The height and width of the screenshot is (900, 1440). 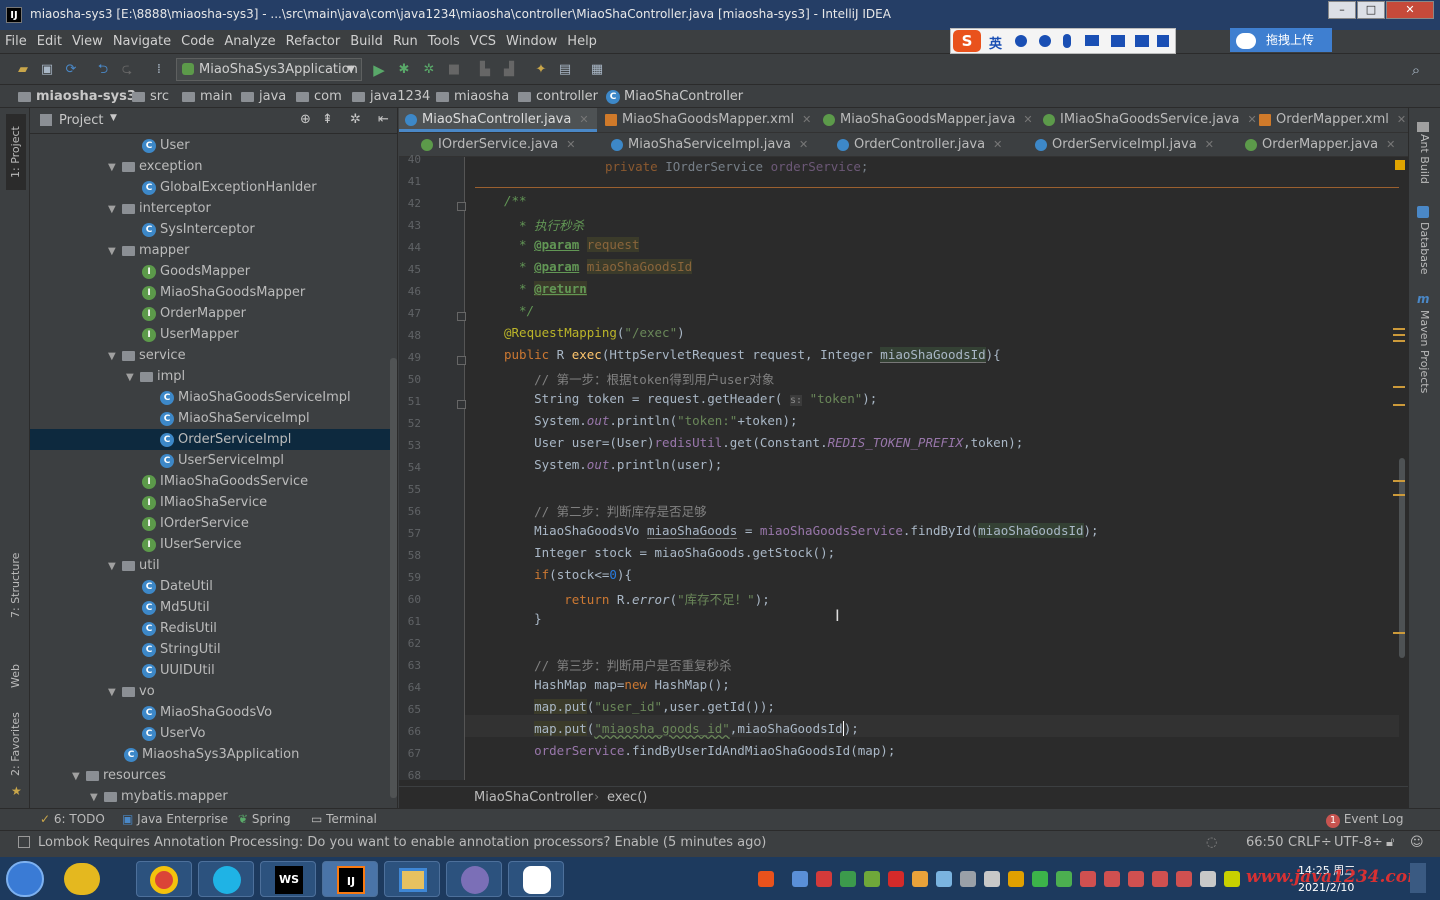 I want to click on toolbox-icon, so click(x=1163, y=41).